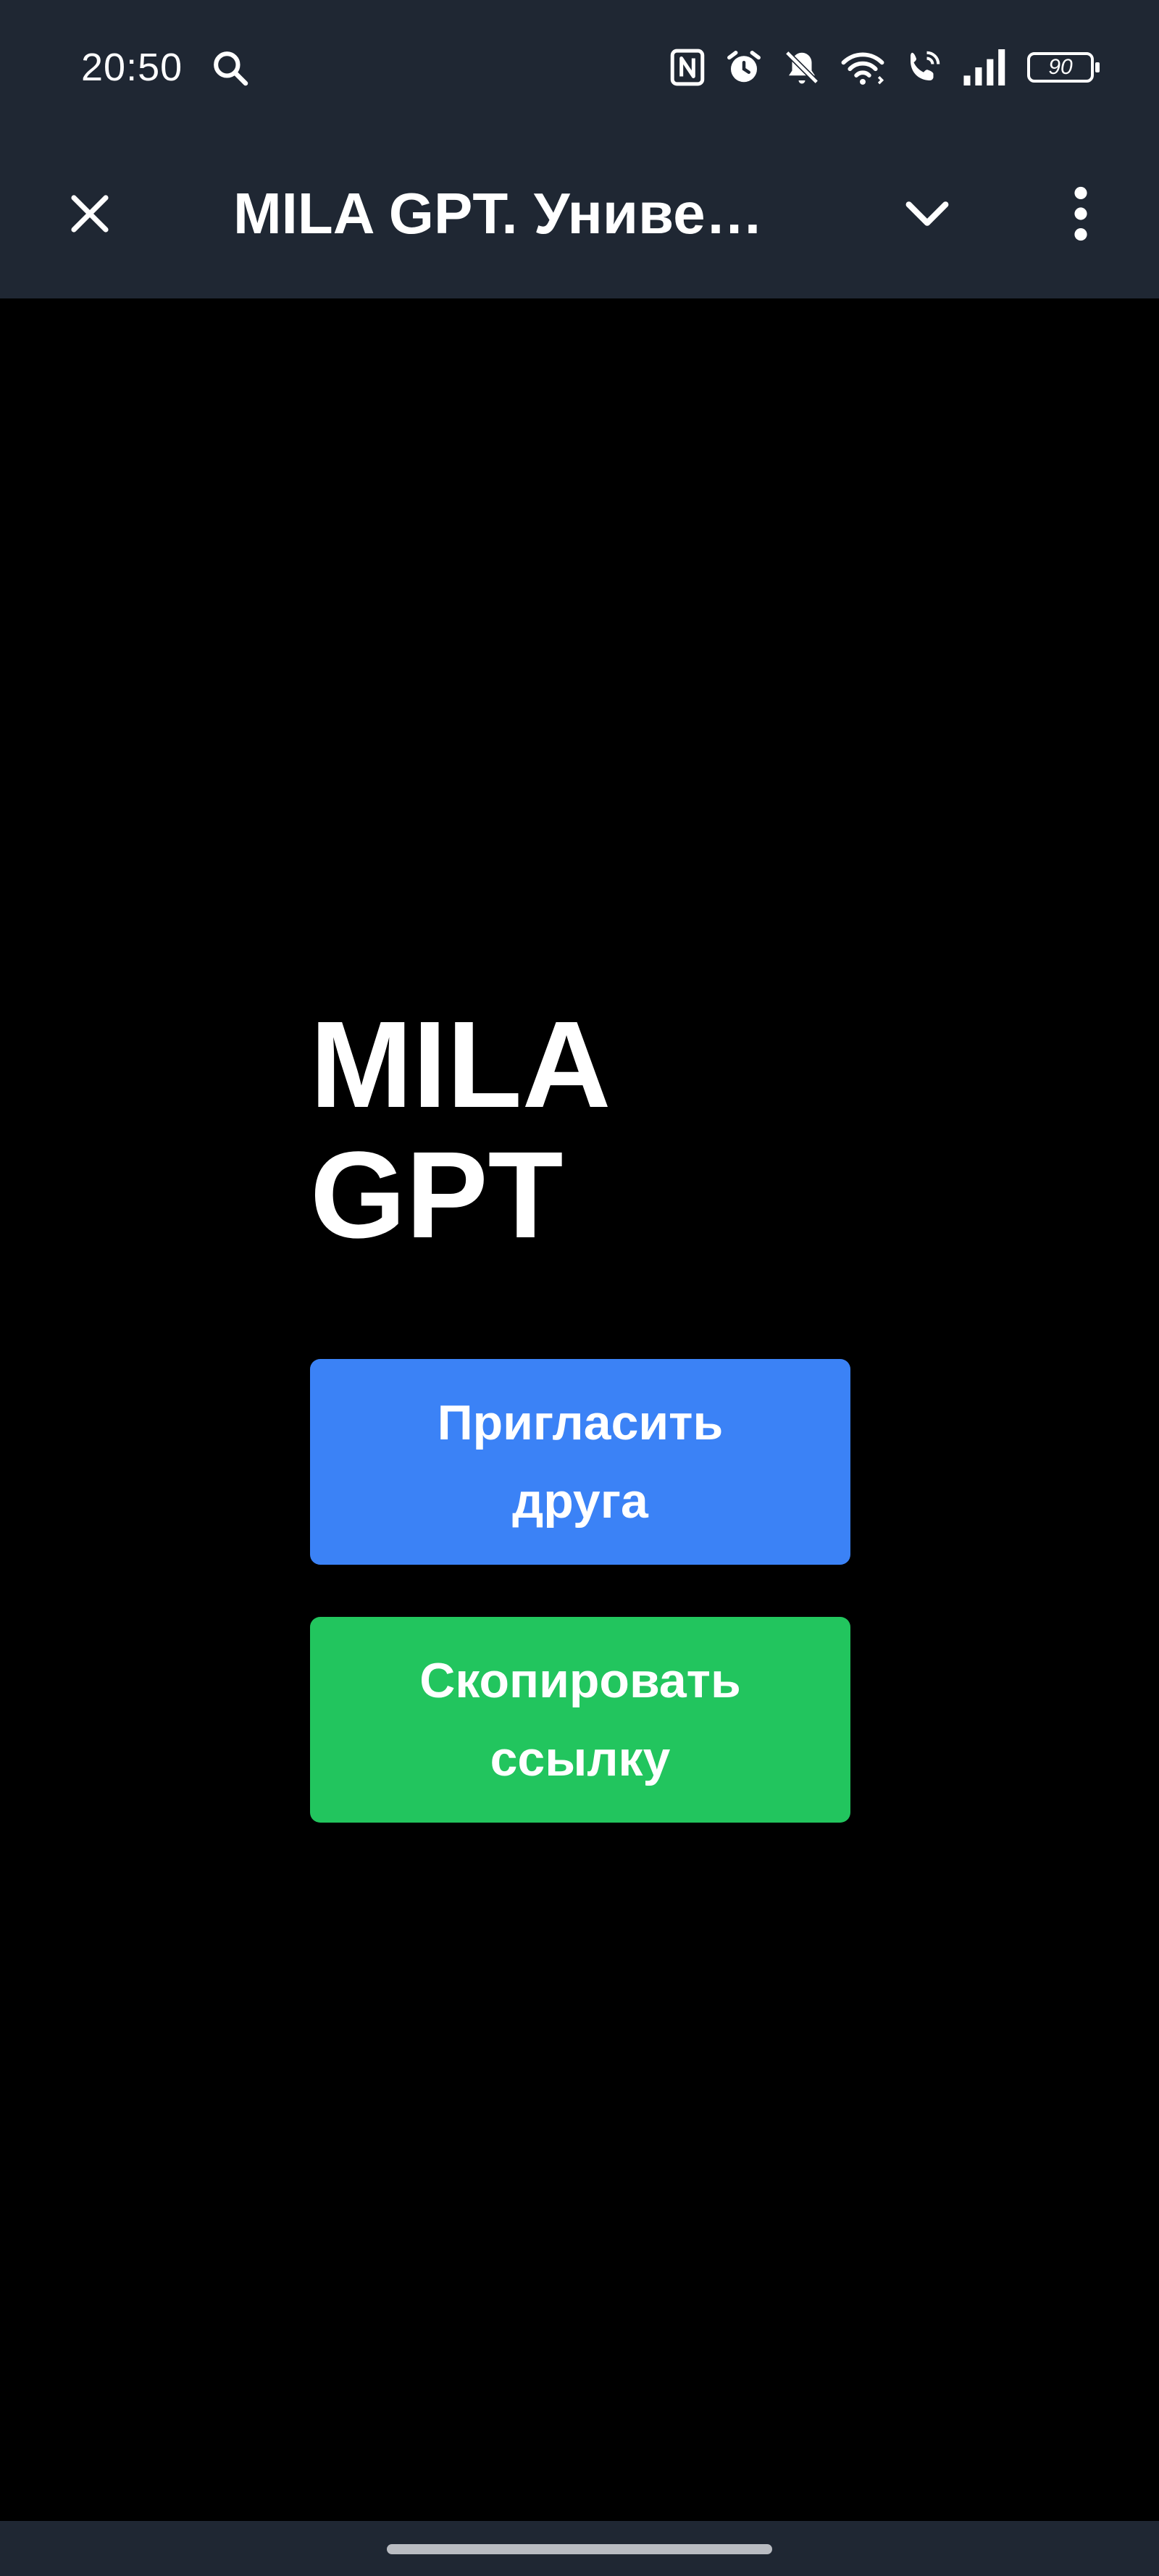  Describe the element at coordinates (580, 1462) in the screenshot. I see `invite-friend-button: Пригласить друга` at that location.